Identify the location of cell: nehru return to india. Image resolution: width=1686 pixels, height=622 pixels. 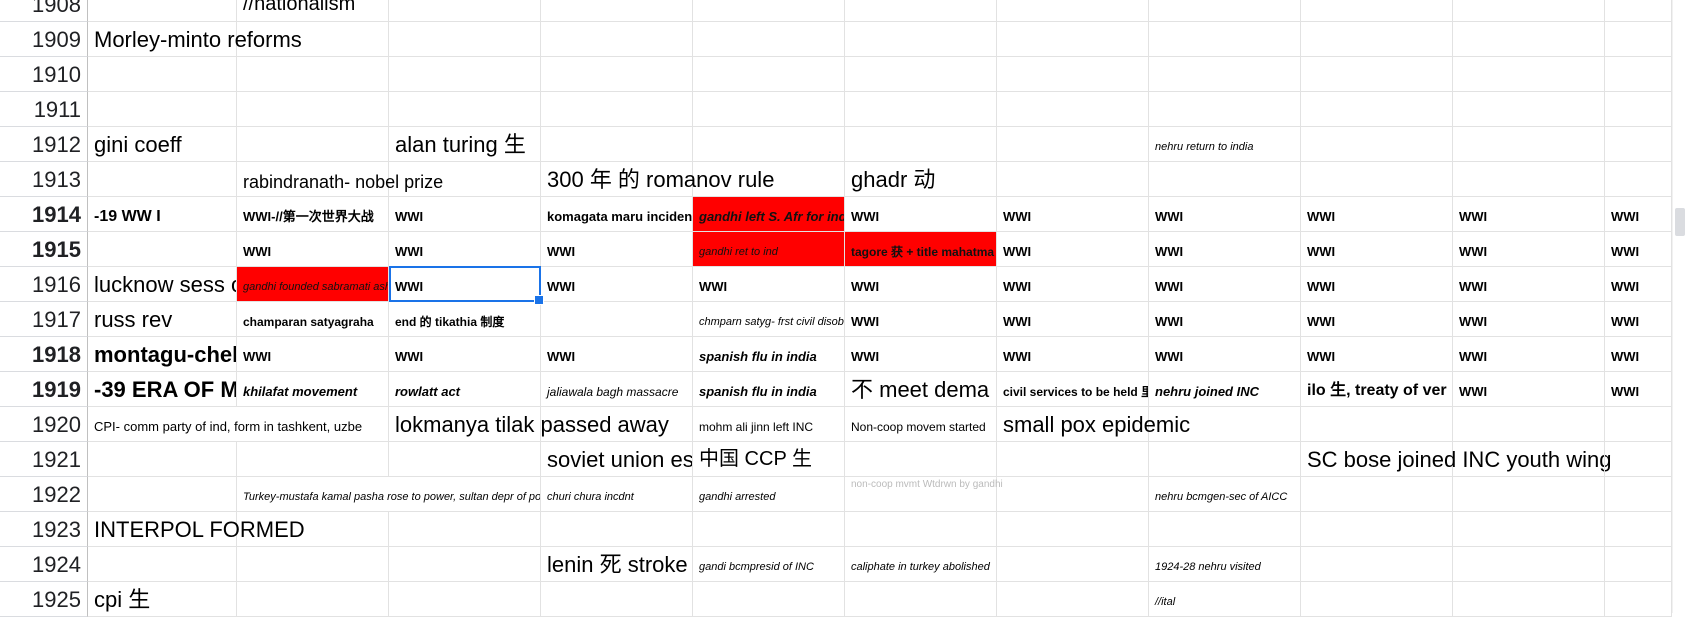
(1225, 144).